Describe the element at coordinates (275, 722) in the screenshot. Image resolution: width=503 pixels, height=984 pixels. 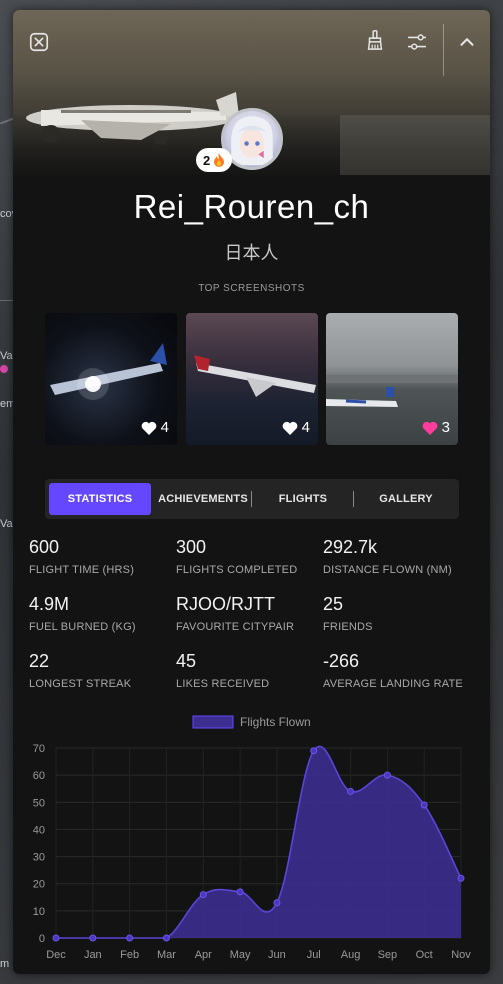
I see `legend-label: Flights Flown` at that location.